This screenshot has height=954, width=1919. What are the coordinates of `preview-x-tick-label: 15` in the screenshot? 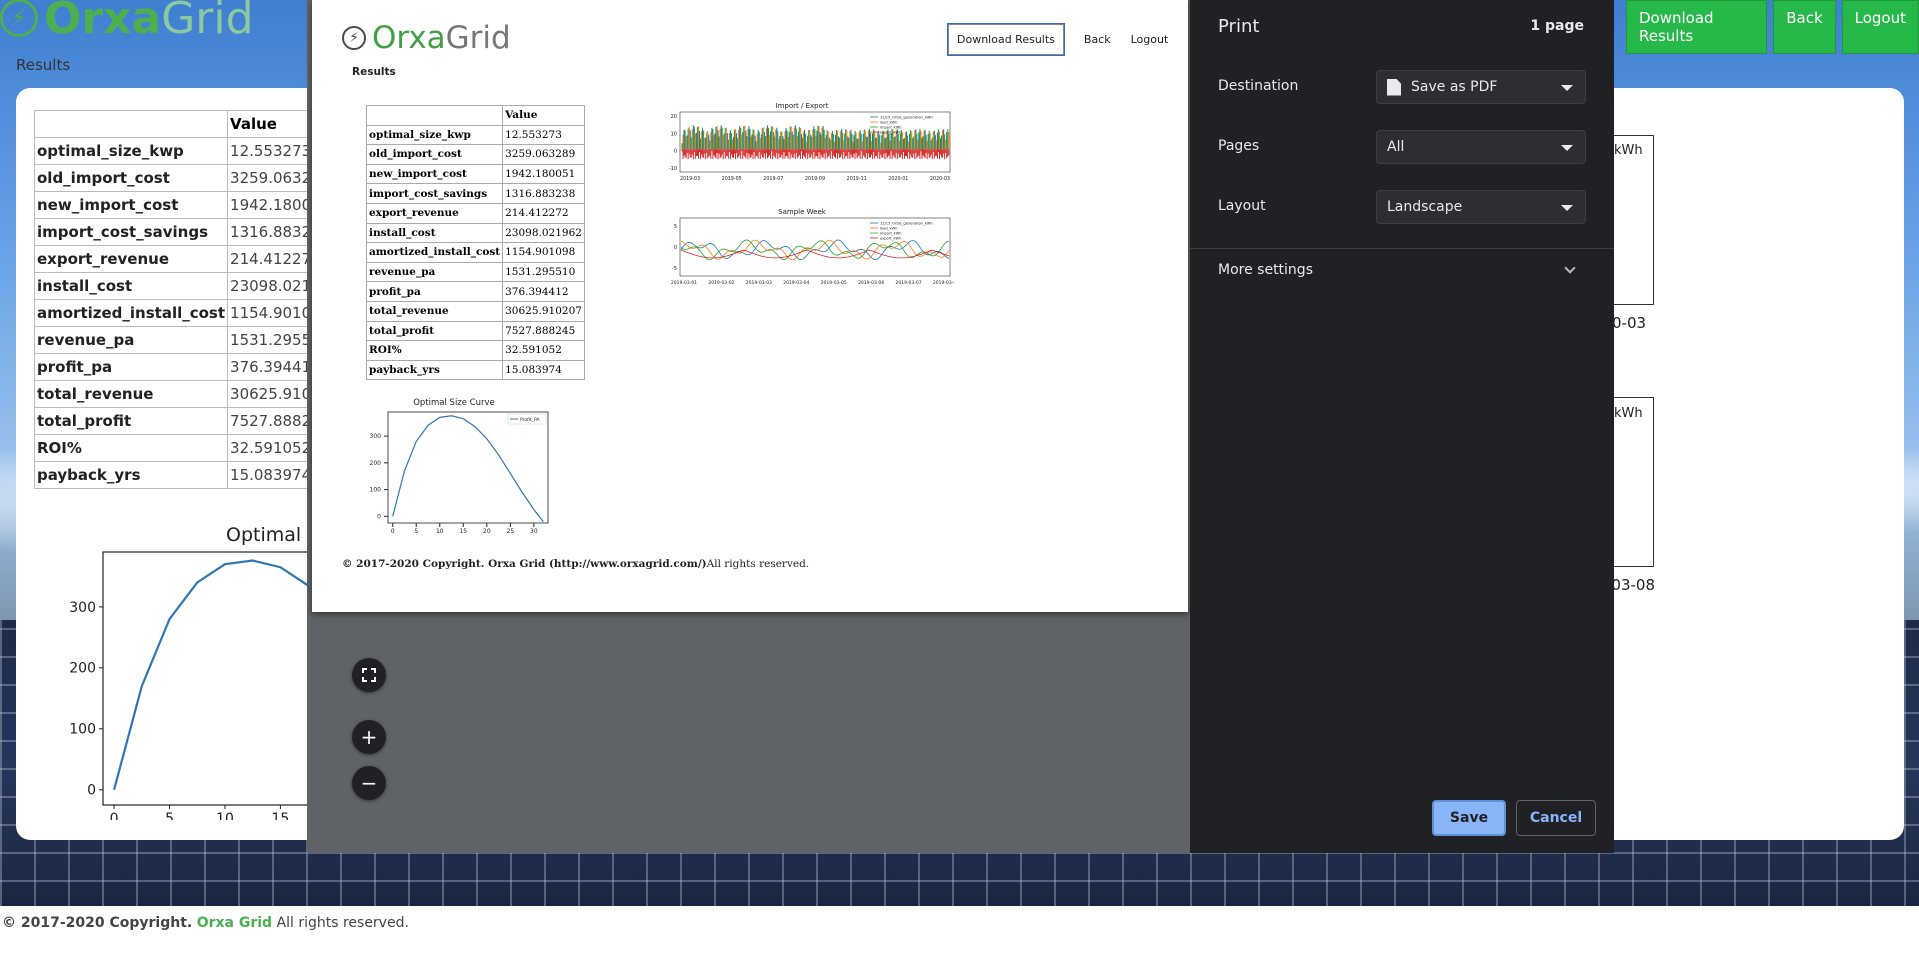 It's located at (463, 531).